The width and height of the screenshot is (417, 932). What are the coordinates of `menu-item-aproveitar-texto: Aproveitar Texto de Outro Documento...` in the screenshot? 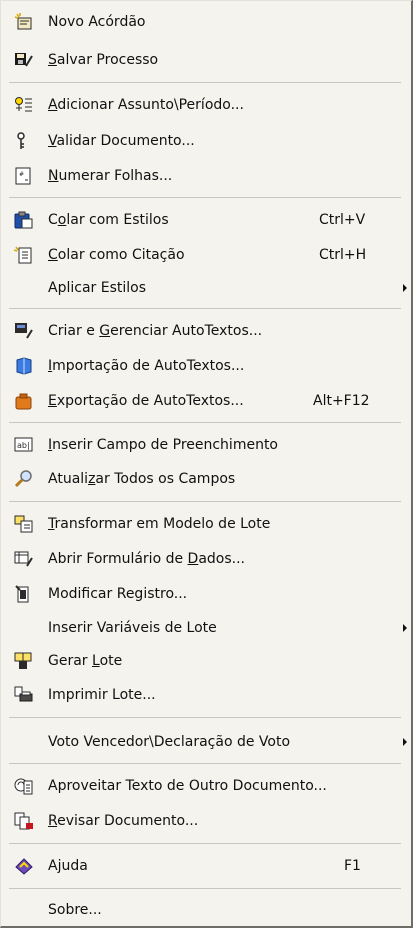 It's located at (206, 786).